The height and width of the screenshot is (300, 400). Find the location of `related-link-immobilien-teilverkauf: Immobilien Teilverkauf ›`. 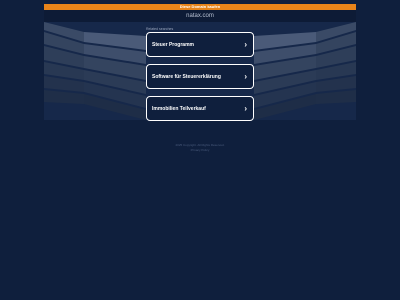

related-link-immobilien-teilverkauf: Immobilien Teilverkauf › is located at coordinates (200, 108).